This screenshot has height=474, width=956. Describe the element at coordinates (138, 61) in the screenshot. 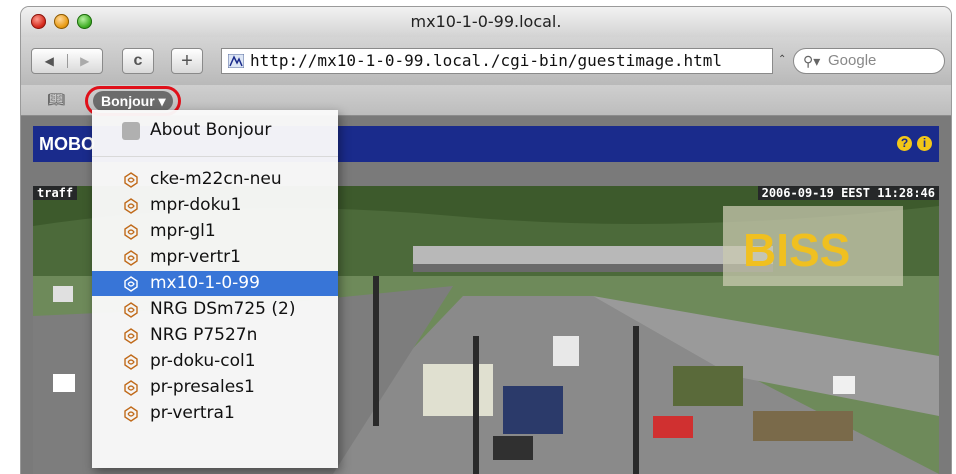

I see `reload-button: c` at that location.